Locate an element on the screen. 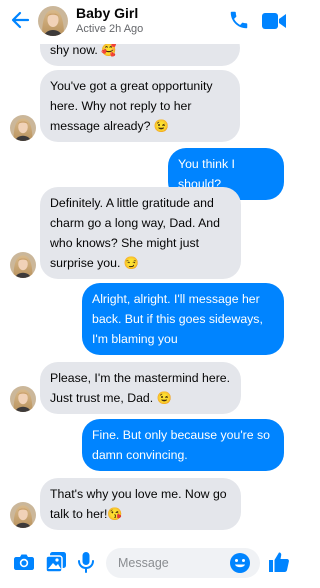  video-camera-icon is located at coordinates (274, 21).